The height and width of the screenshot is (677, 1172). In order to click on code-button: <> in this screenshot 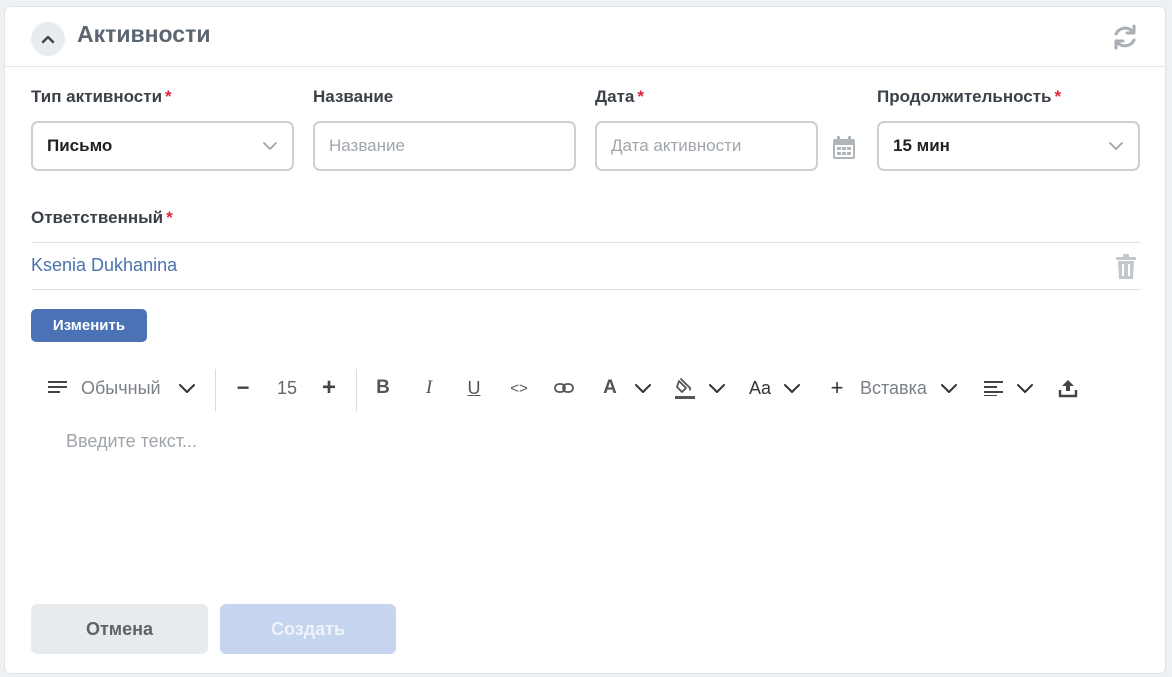, I will do `click(519, 388)`.